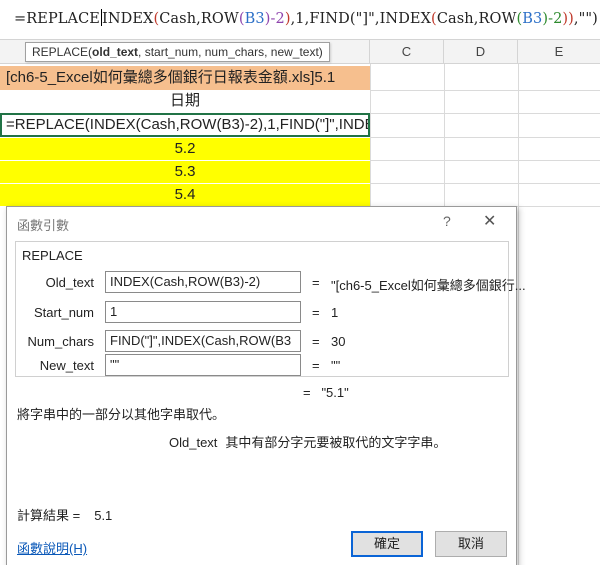  I want to click on help-icon: ?, so click(447, 221).